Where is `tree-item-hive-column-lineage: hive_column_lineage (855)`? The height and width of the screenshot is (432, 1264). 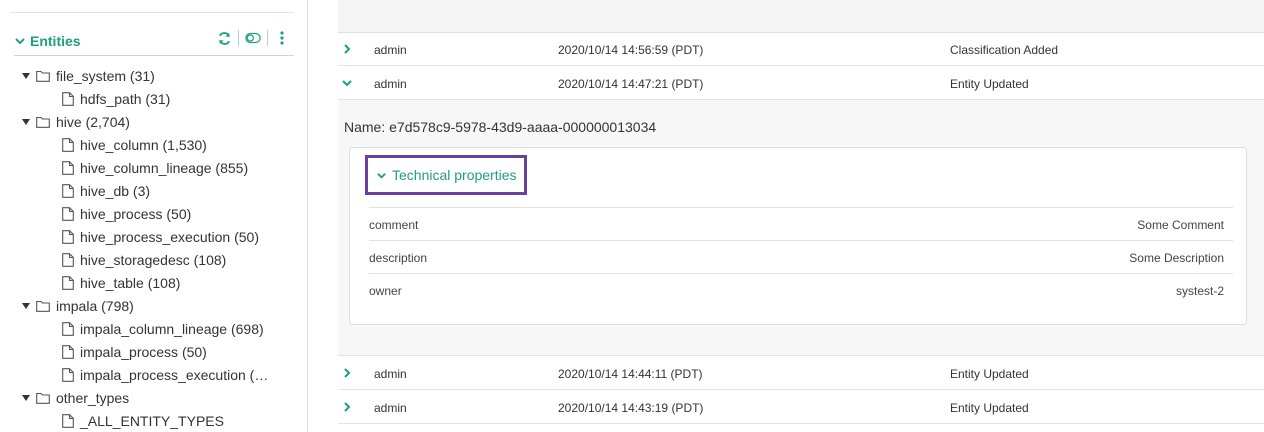
tree-item-hive-column-lineage: hive_column_lineage (855) is located at coordinates (155, 167).